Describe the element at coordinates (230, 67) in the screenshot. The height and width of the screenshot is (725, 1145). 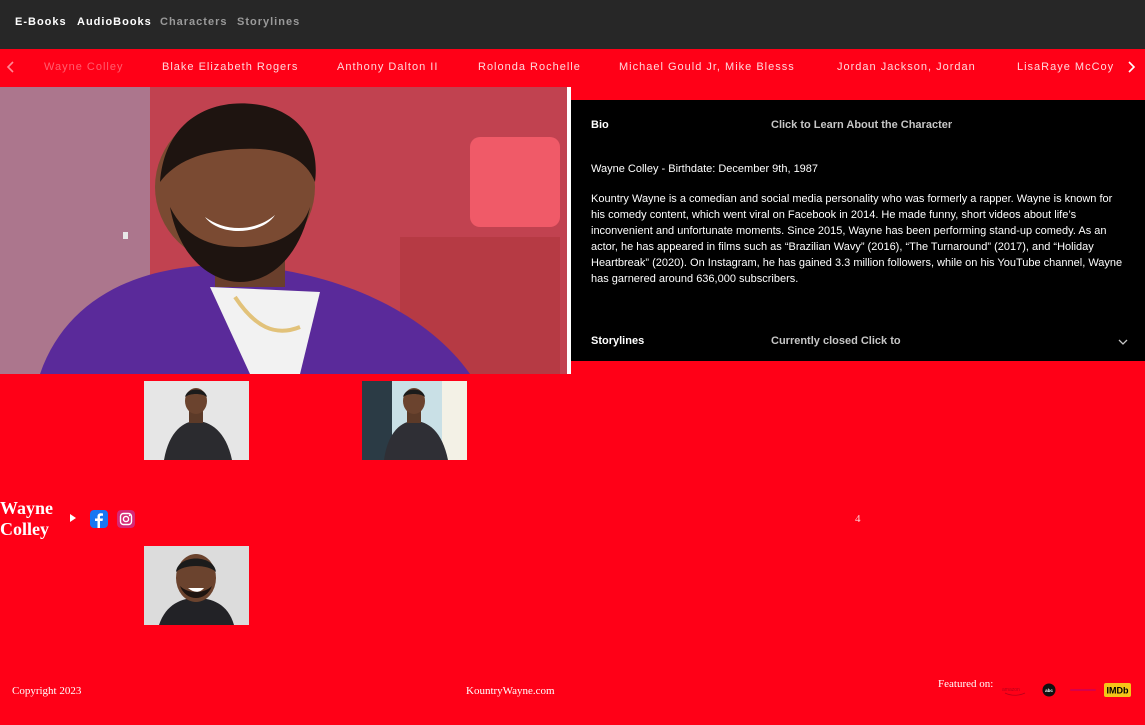
I see `cast-item-blake-elizabeth-rogers: Blake Elizabeth Rogers` at that location.